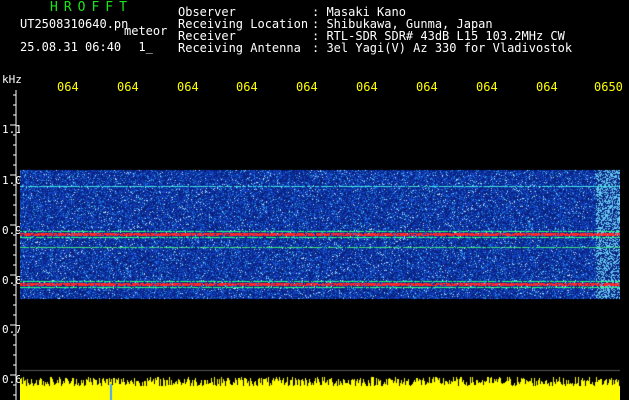  Describe the element at coordinates (442, 48) in the screenshot. I see `info-value-antenna: : 3el Yagi(V) Az 330 for Vladivostok` at that location.